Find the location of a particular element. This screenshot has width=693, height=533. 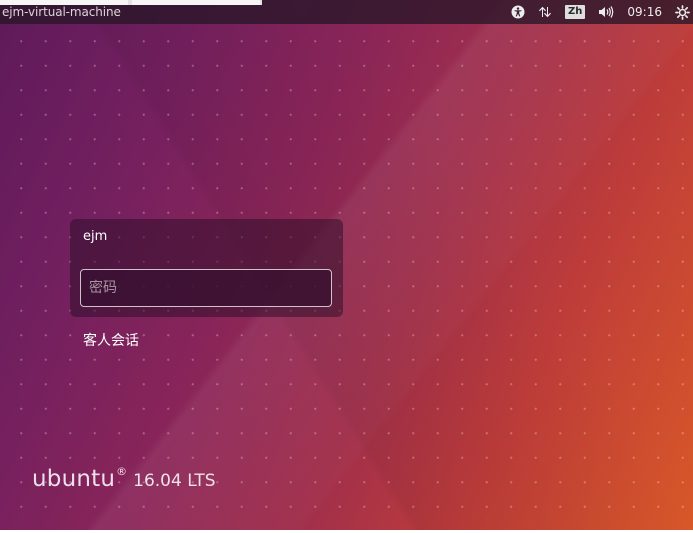

accessibility-icon is located at coordinates (518, 12).